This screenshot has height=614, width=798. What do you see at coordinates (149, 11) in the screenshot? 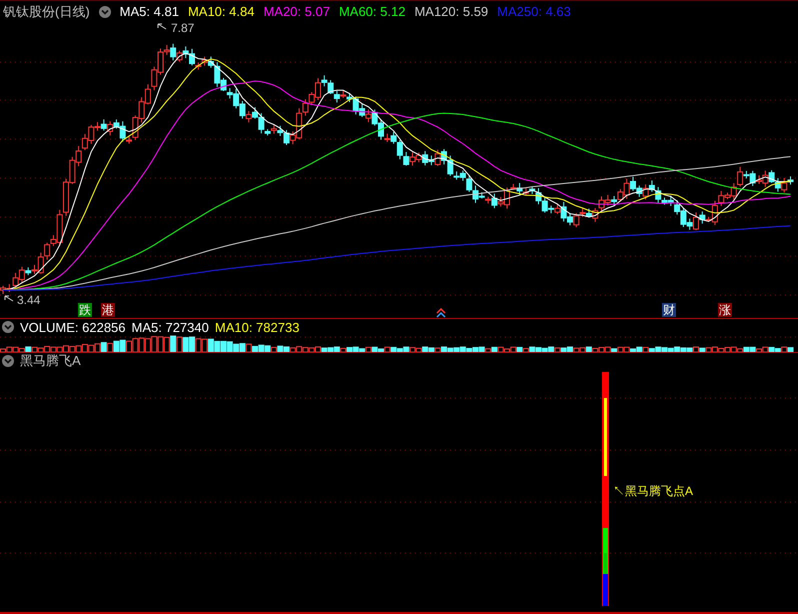
I see `ma-legend-value: MA5: 4.81` at bounding box center [149, 11].